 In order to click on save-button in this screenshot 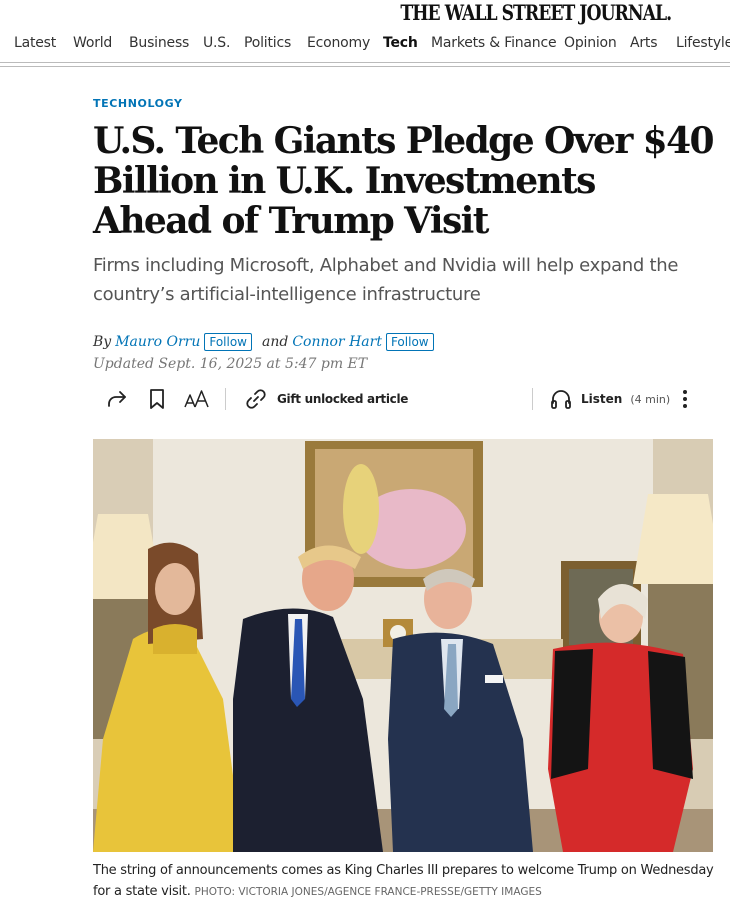, I will do `click(157, 399)`.